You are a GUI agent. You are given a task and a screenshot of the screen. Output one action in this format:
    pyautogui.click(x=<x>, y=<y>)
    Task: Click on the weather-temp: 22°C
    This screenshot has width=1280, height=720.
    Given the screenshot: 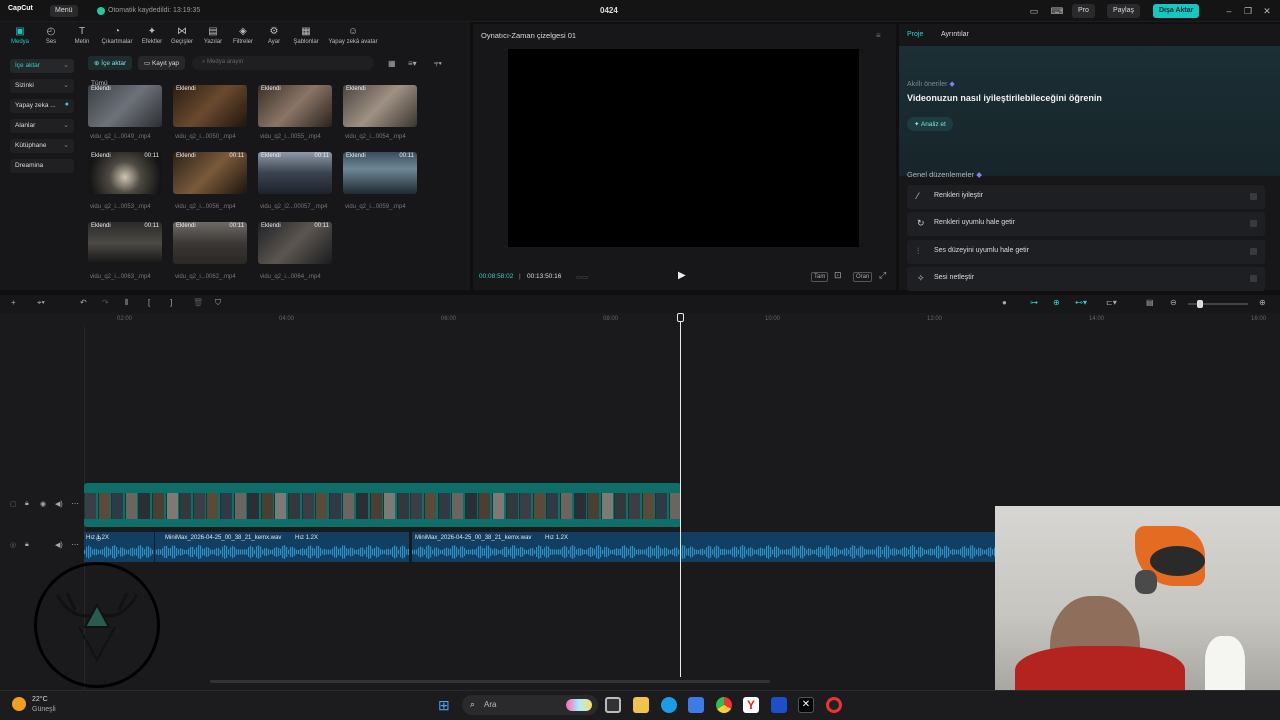 What is the action you would take?
    pyautogui.click(x=40, y=699)
    